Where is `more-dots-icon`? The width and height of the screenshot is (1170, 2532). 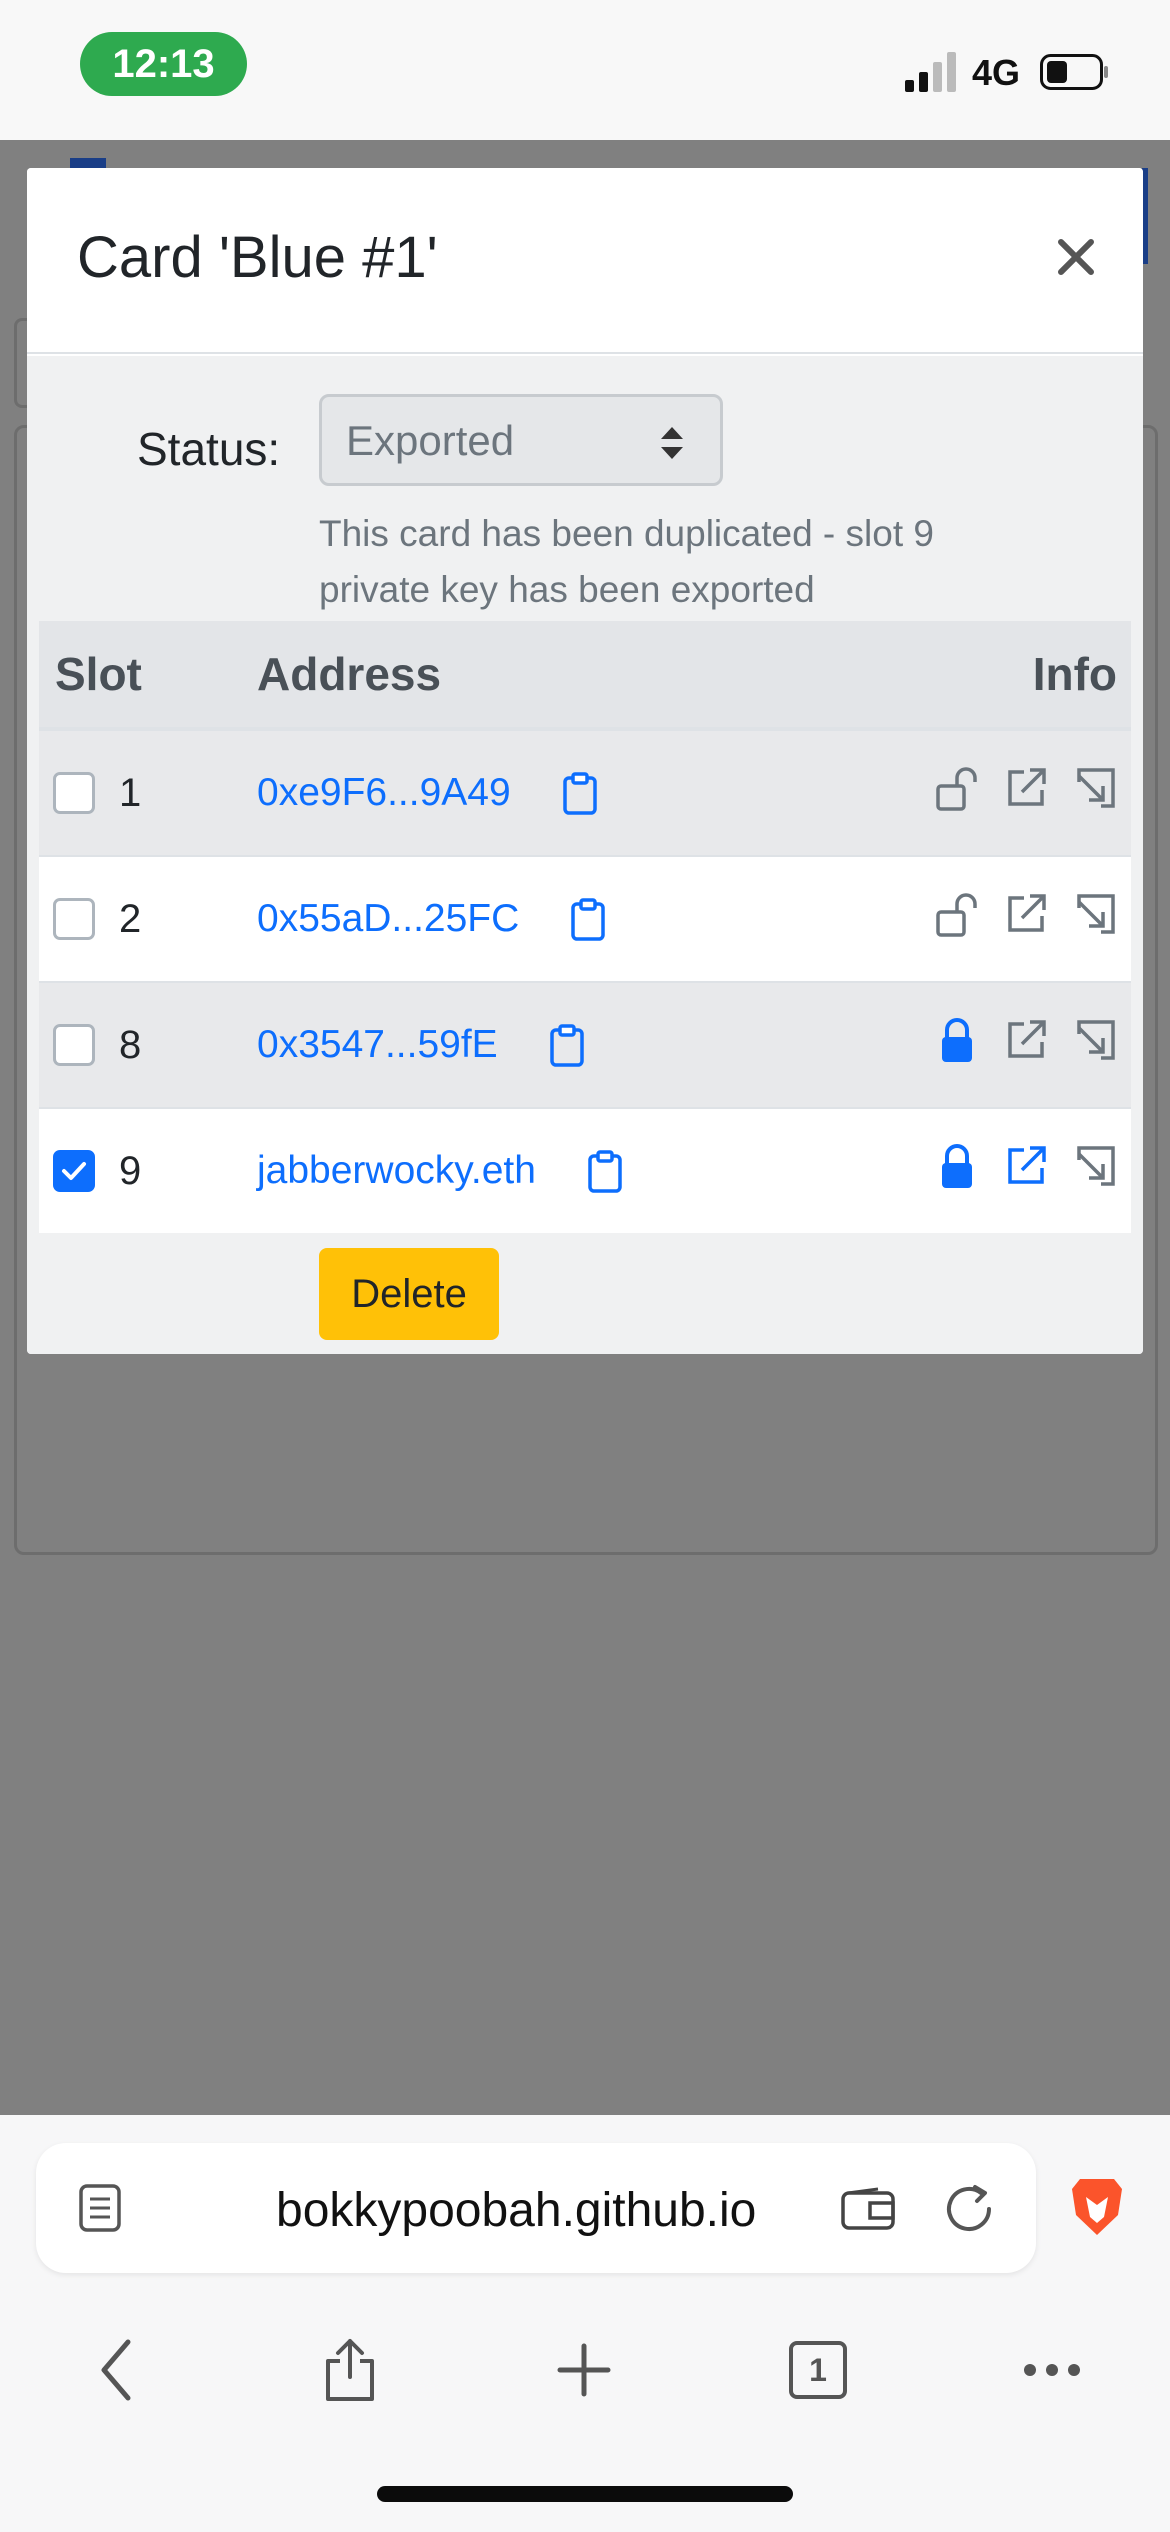
more-dots-icon is located at coordinates (1052, 2370).